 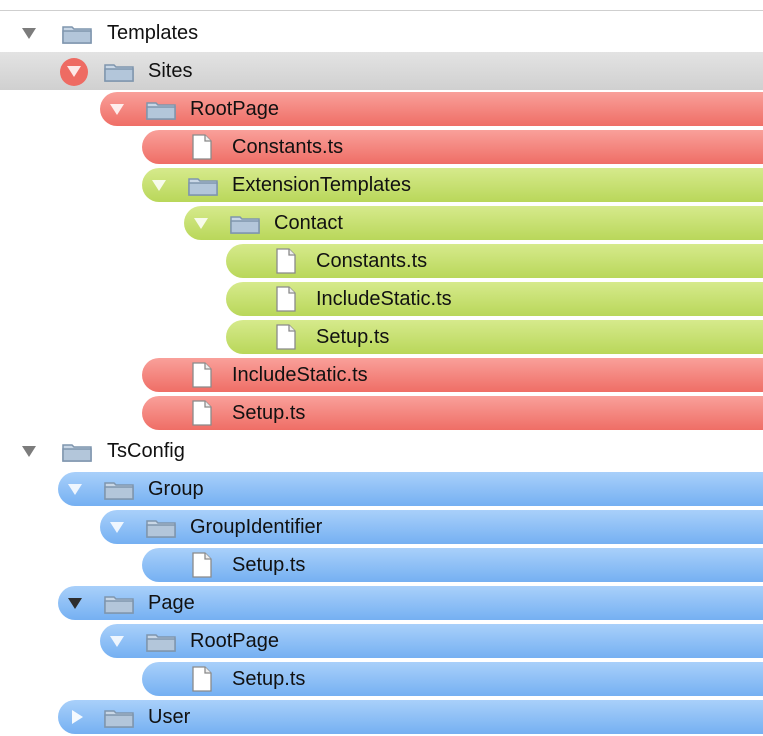 What do you see at coordinates (381, 413) in the screenshot?
I see `tree-row-setup: Setup.ts` at bounding box center [381, 413].